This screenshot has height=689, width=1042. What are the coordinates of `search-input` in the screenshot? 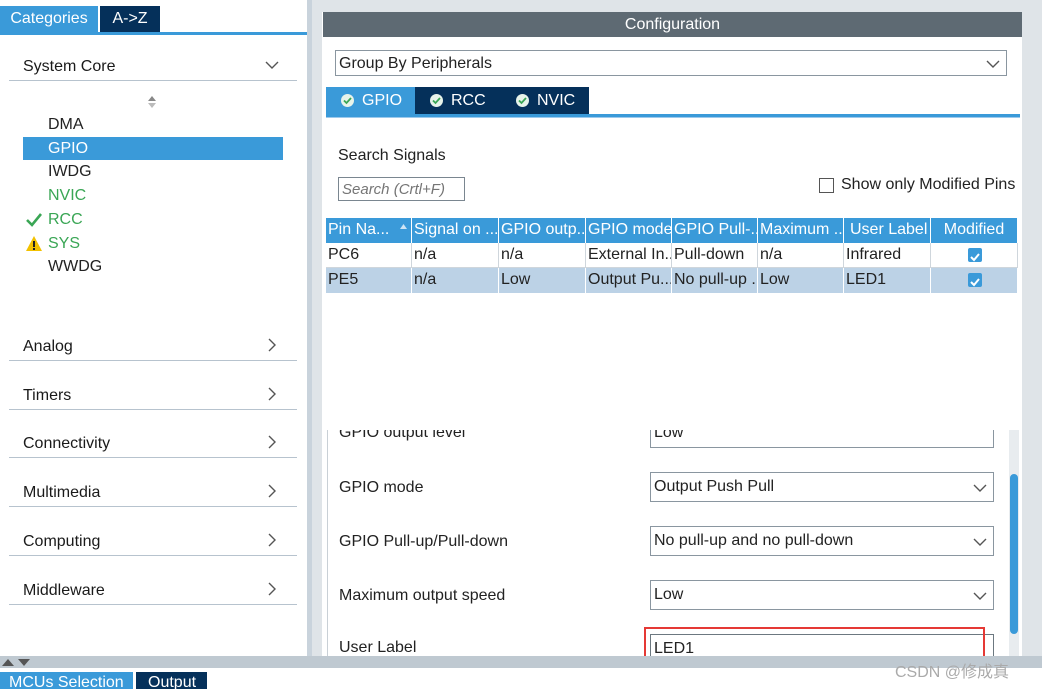 It's located at (401, 189).